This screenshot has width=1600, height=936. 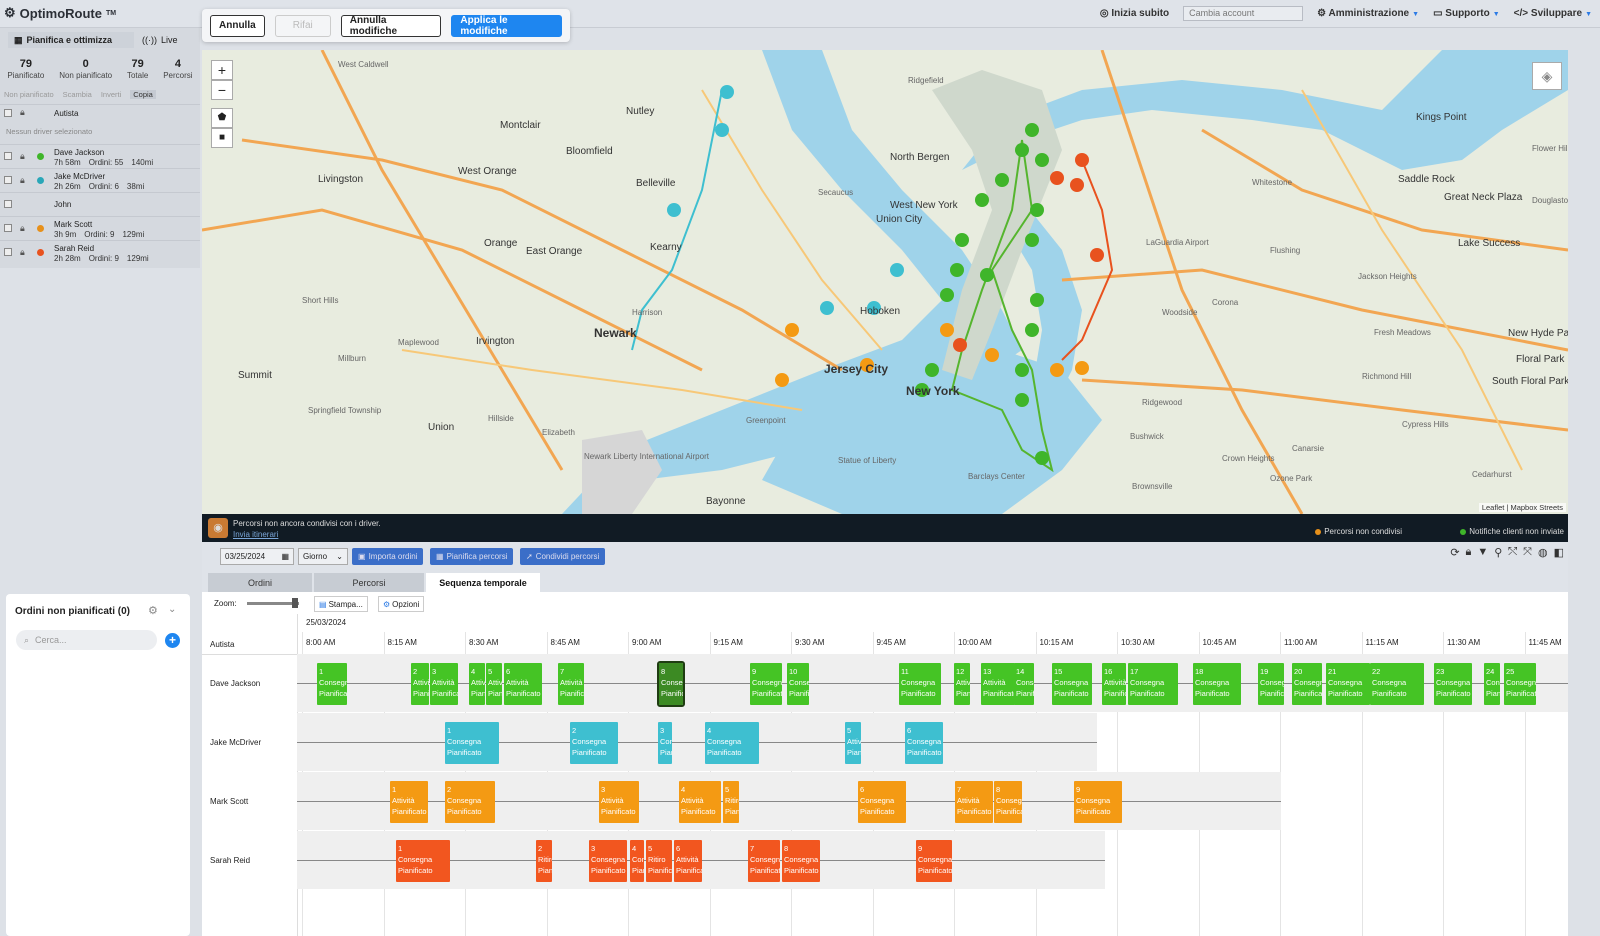 I want to click on tab-live: ((·)) Live, so click(x=168, y=40).